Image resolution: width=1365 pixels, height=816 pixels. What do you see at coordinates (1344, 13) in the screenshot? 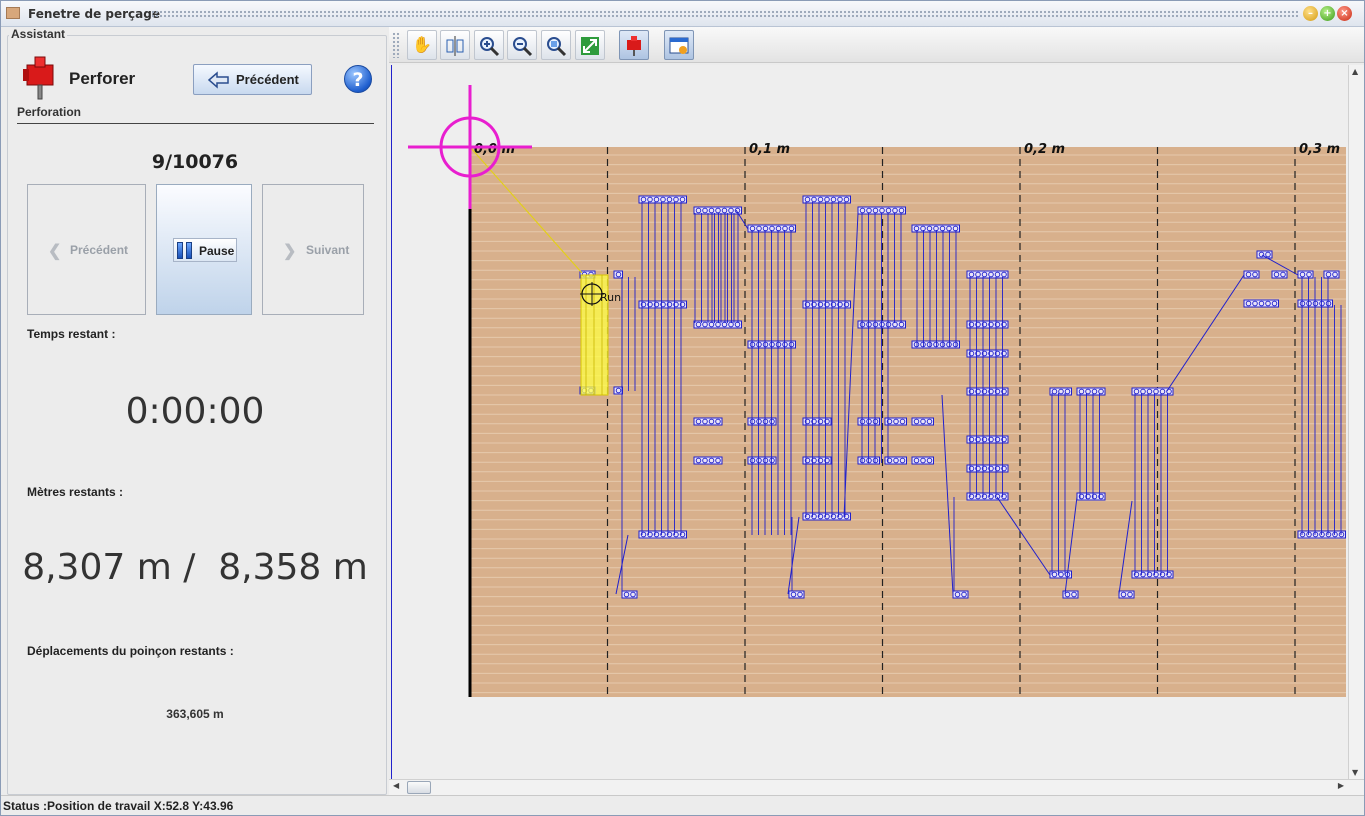
I see `close-button: ×` at bounding box center [1344, 13].